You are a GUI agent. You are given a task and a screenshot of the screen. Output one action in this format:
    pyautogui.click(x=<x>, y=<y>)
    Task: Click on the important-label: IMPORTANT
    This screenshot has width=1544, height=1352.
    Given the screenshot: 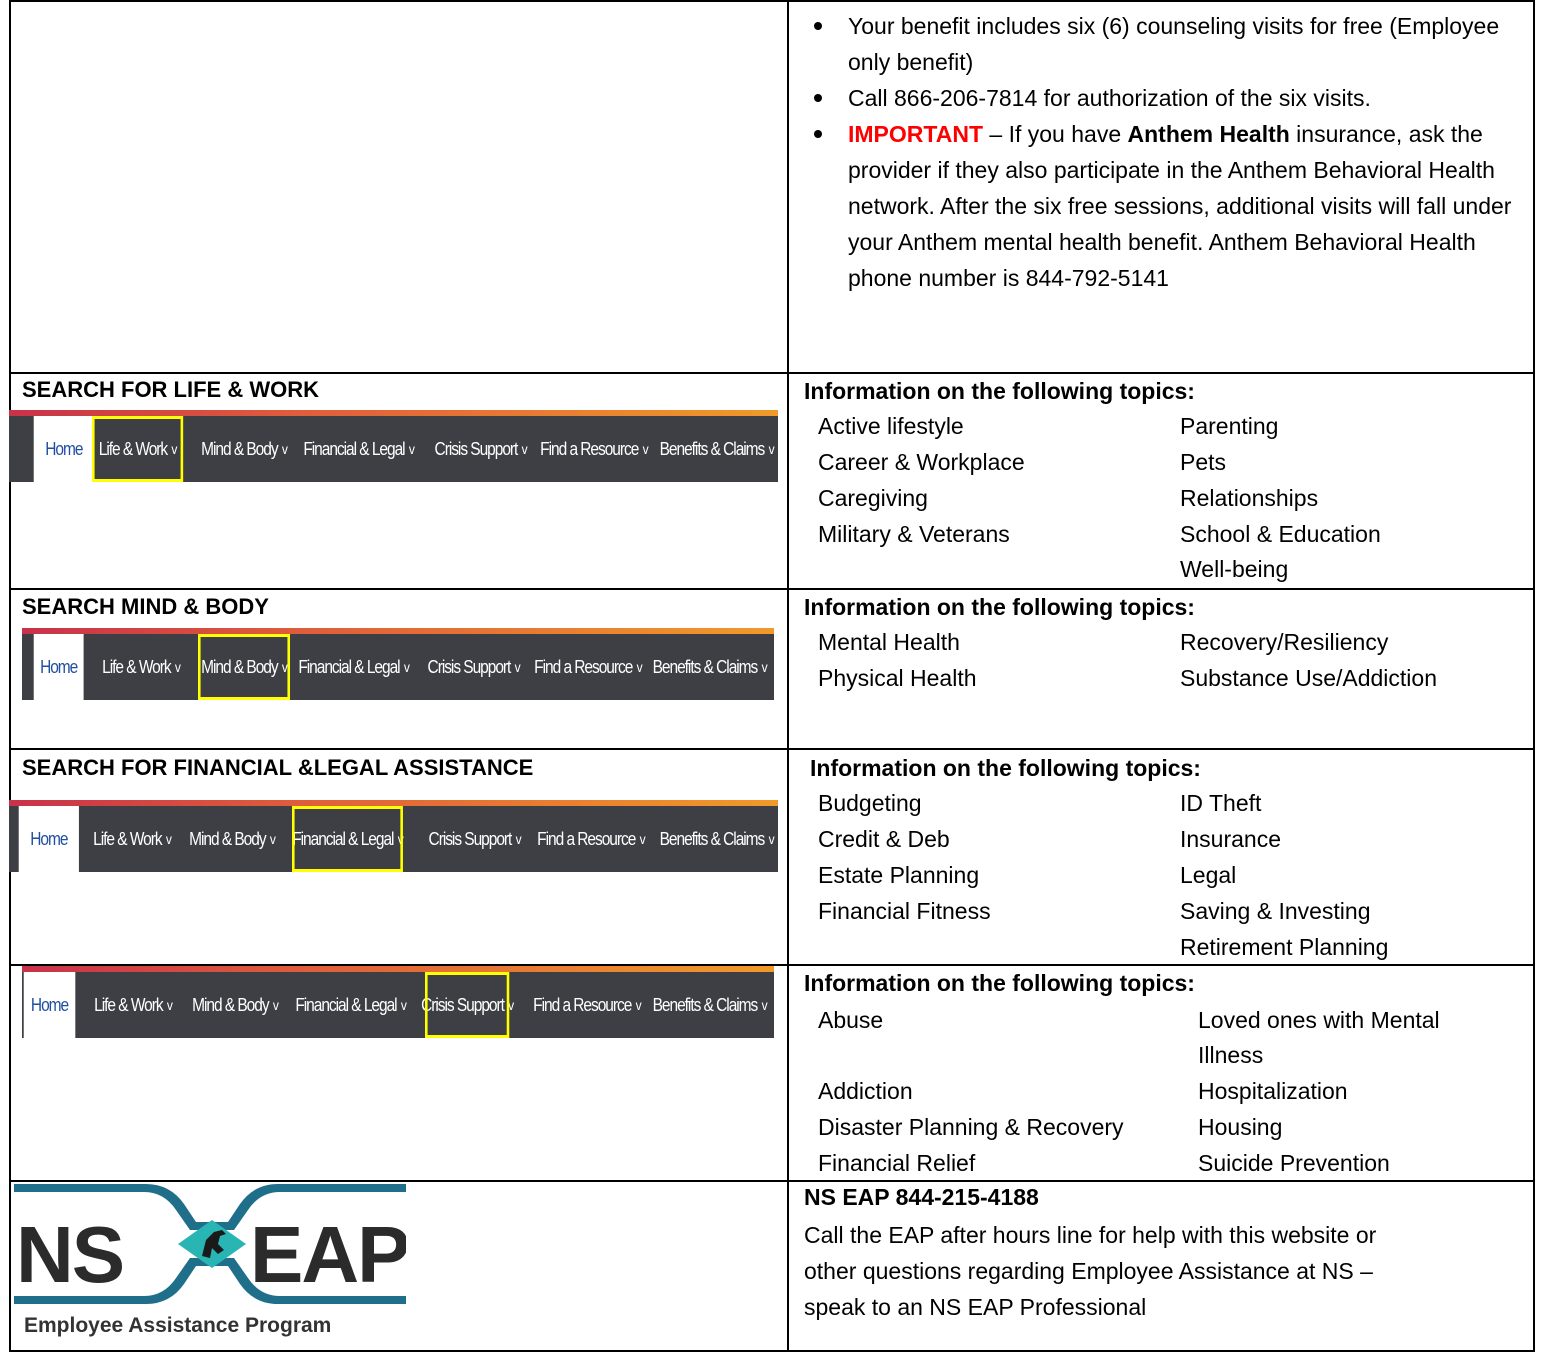 What is the action you would take?
    pyautogui.click(x=916, y=134)
    